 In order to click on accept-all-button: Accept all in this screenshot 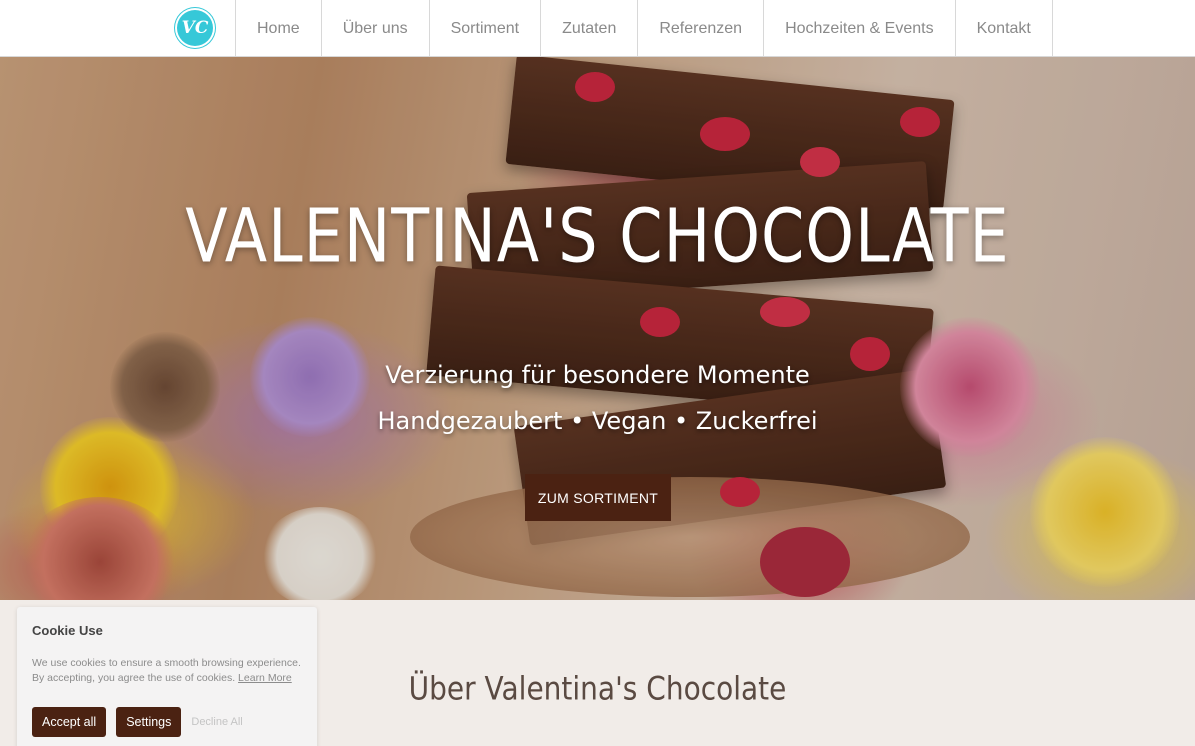, I will do `click(69, 722)`.